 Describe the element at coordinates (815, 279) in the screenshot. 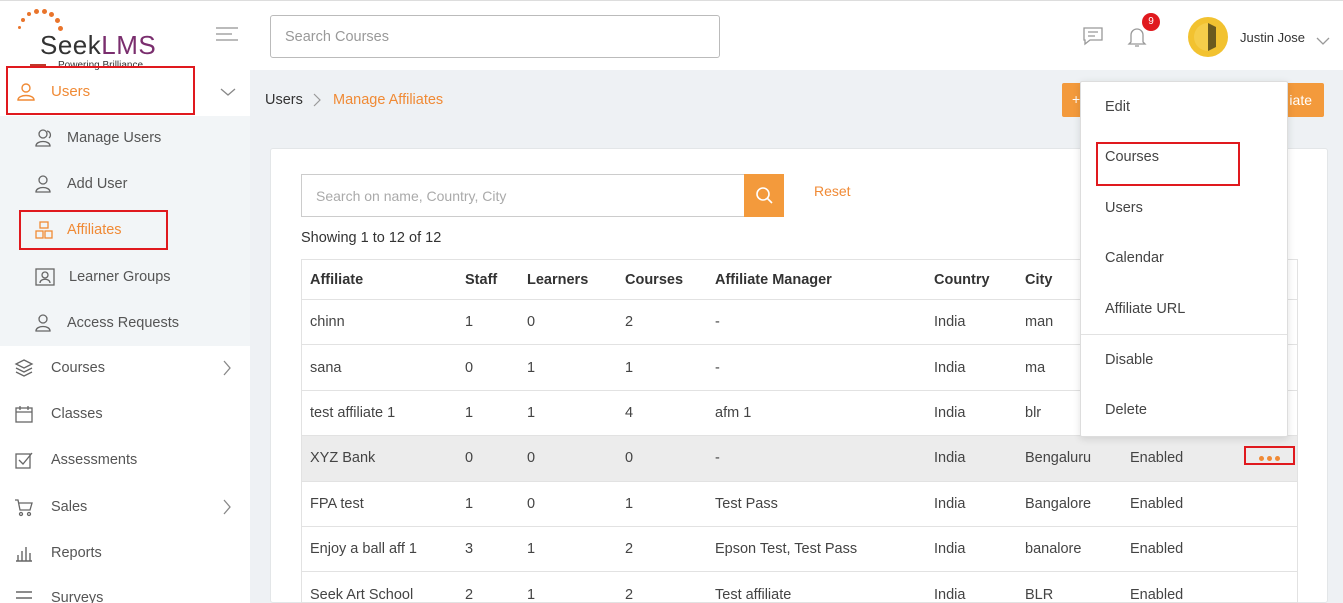

I see `column-header: Affiliate Manager` at that location.